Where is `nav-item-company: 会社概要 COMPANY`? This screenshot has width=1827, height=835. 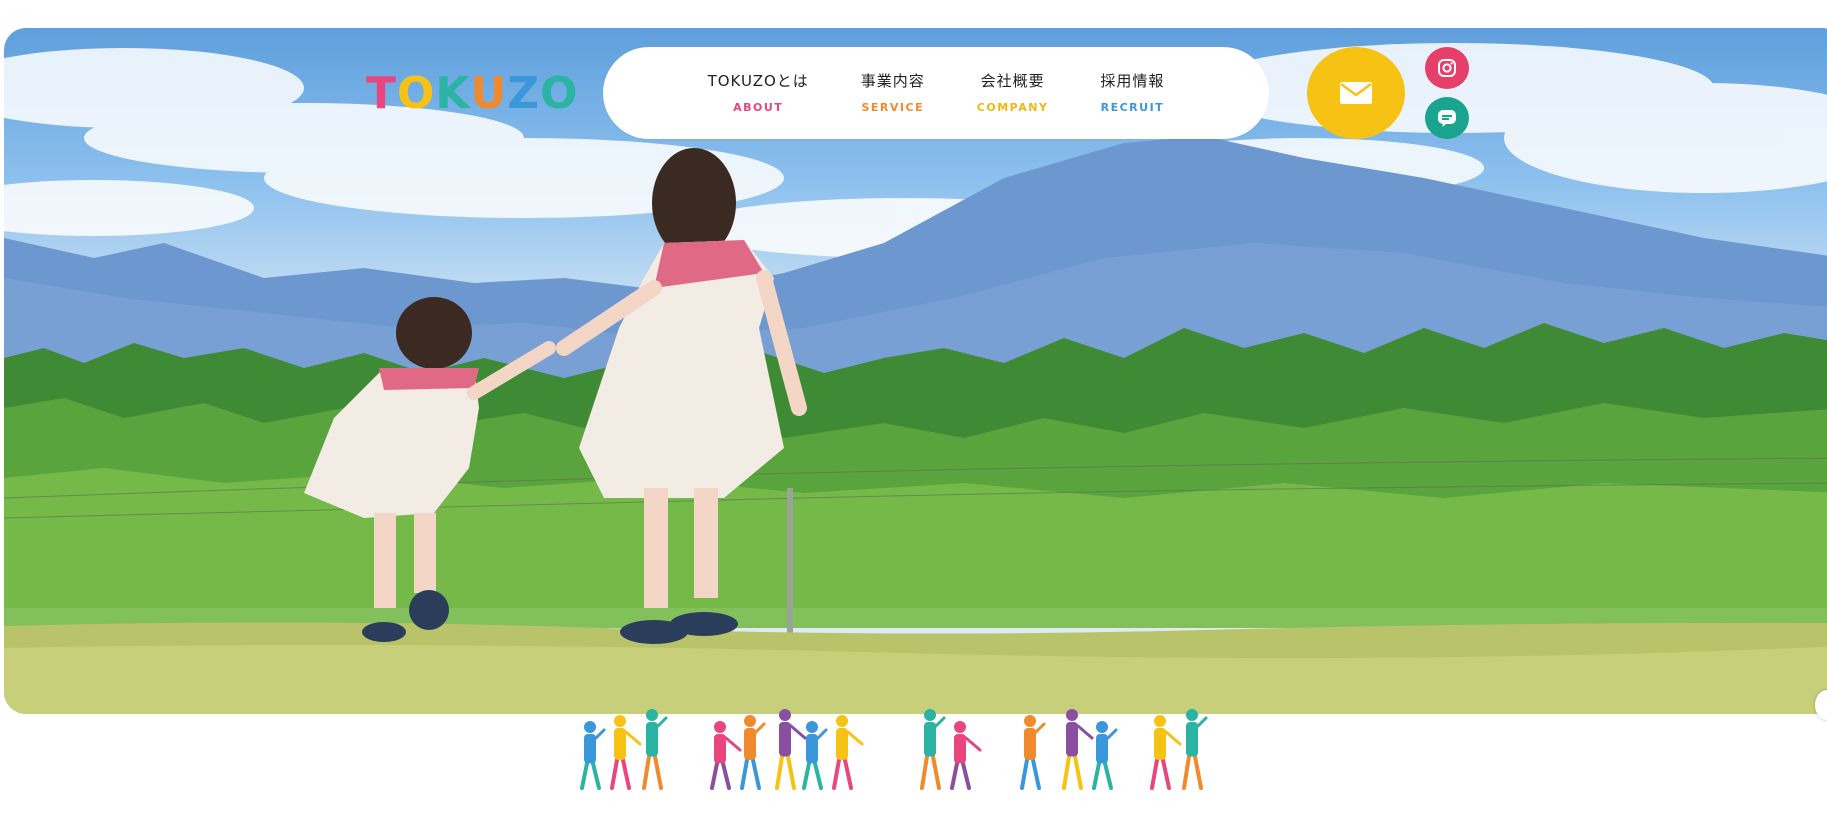 nav-item-company: 会社概要 COMPANY is located at coordinates (1013, 93).